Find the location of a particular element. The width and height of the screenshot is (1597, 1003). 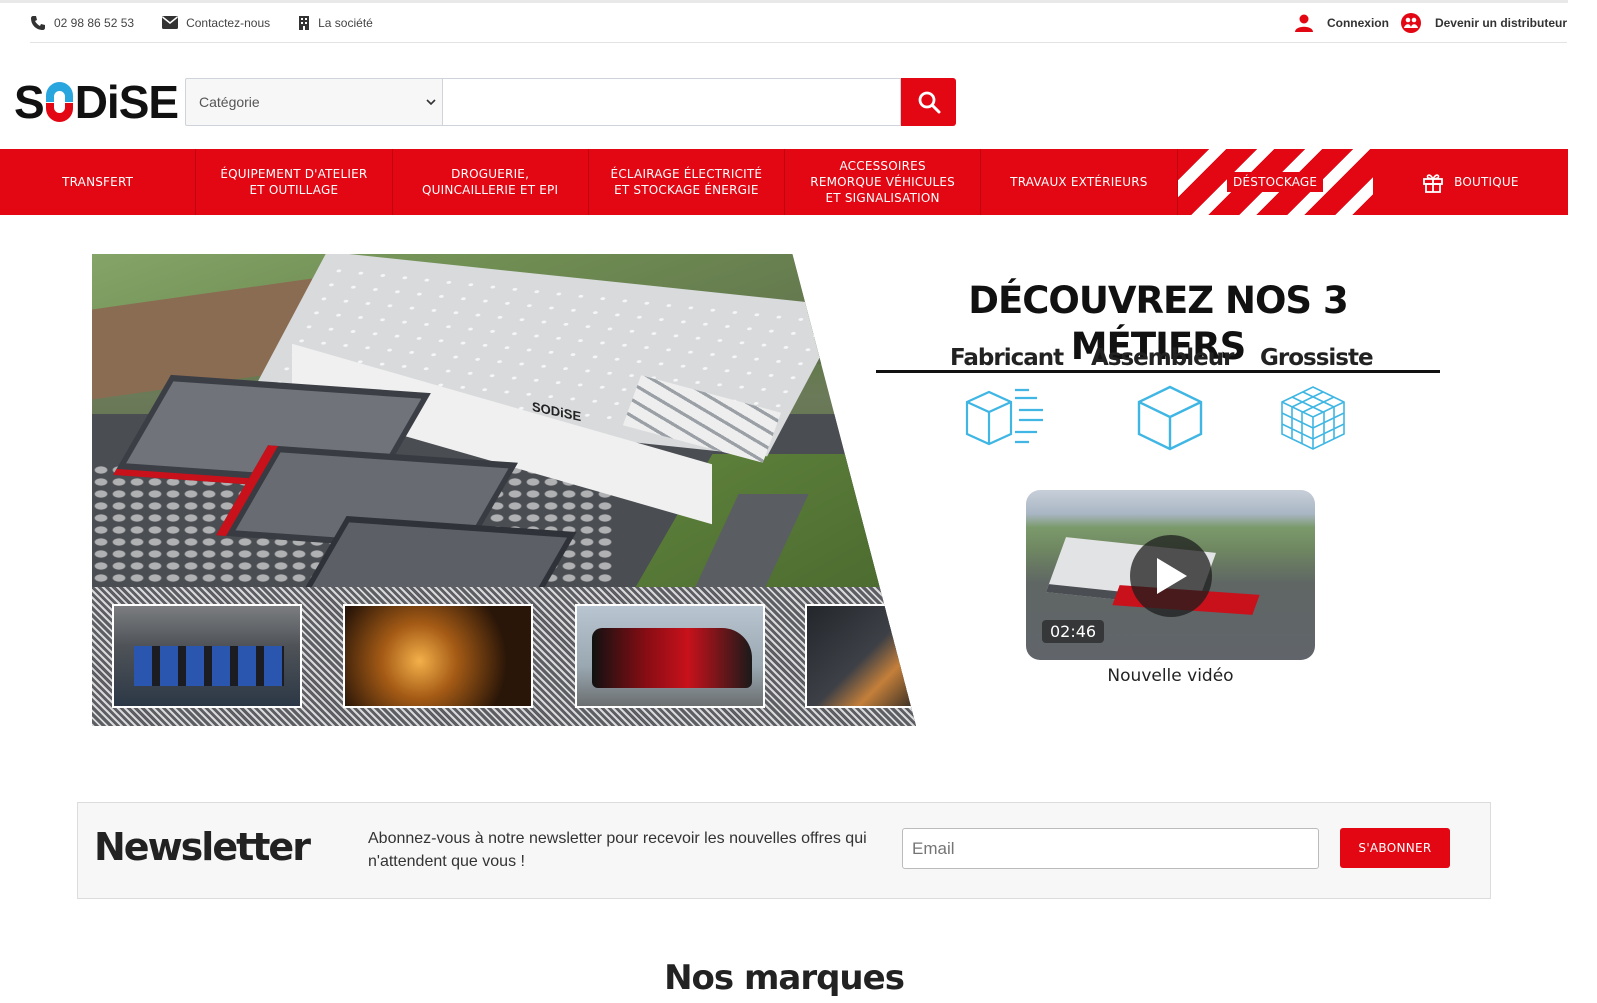

thumb-van is located at coordinates (670, 656).